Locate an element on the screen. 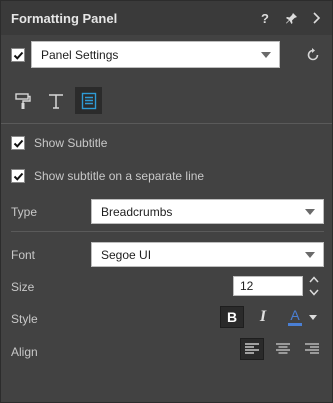  font-color-swatch is located at coordinates (295, 324).